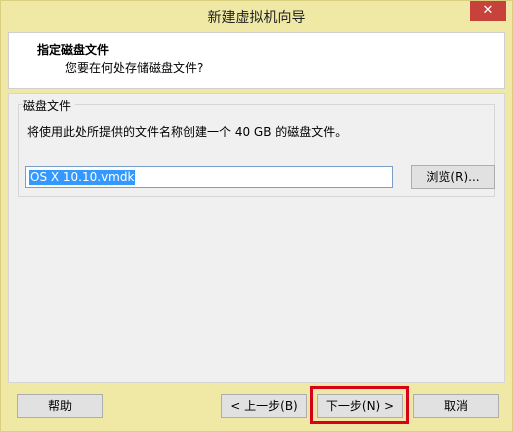 Image resolution: width=513 pixels, height=432 pixels. What do you see at coordinates (134, 68) in the screenshot?
I see `page-subtitle: 您要在何处存储磁盘文件?` at bounding box center [134, 68].